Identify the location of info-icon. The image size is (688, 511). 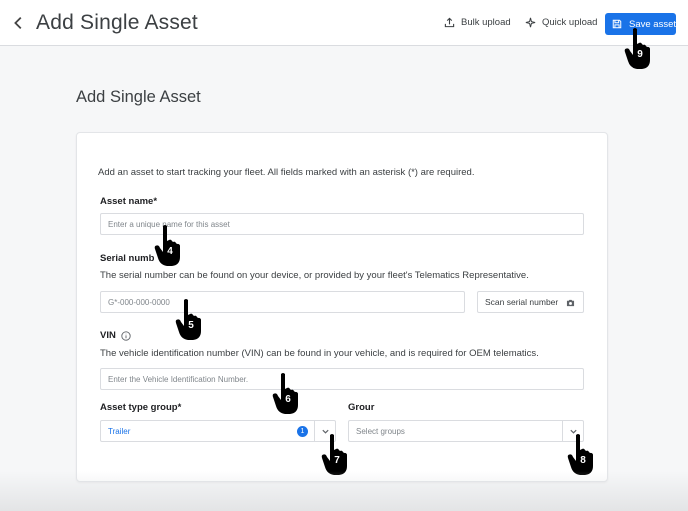
(126, 336).